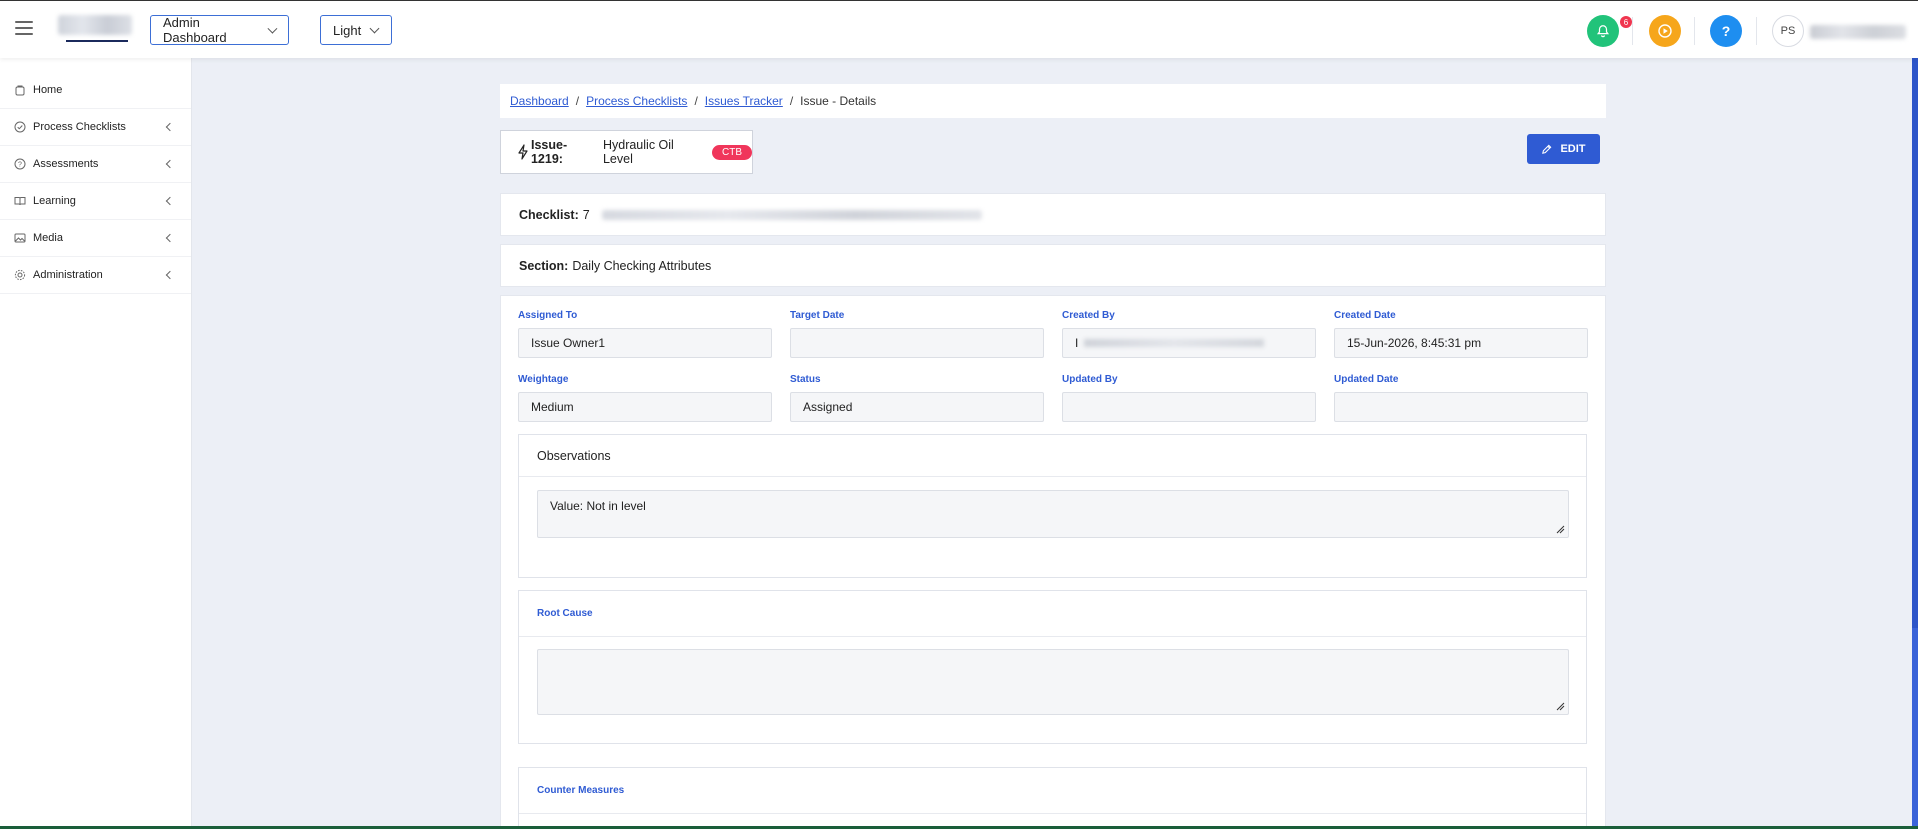 Image resolution: width=1918 pixels, height=829 pixels. Describe the element at coordinates (20, 238) in the screenshot. I see `image-icon` at that location.